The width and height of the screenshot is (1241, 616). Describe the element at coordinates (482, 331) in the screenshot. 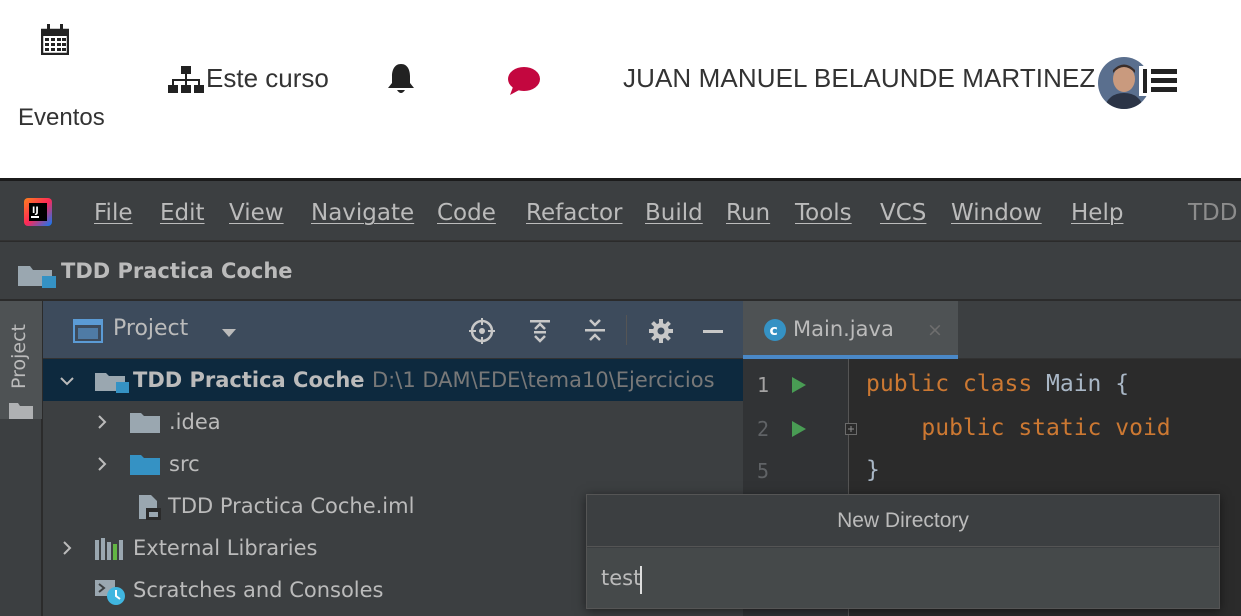

I see `locate-icon` at that location.